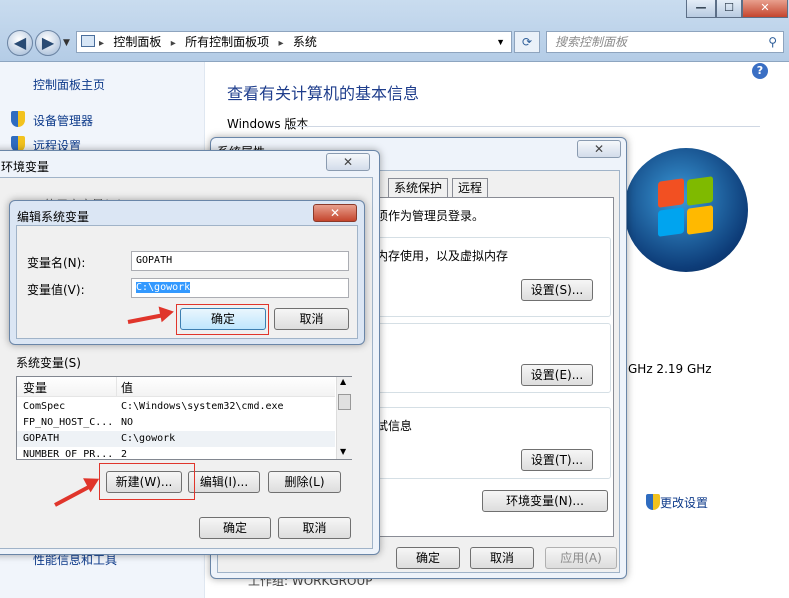 Image resolution: width=789 pixels, height=598 pixels. What do you see at coordinates (591, 42) in the screenshot?
I see `search-placeholder: 搜索控制面板` at bounding box center [591, 42].